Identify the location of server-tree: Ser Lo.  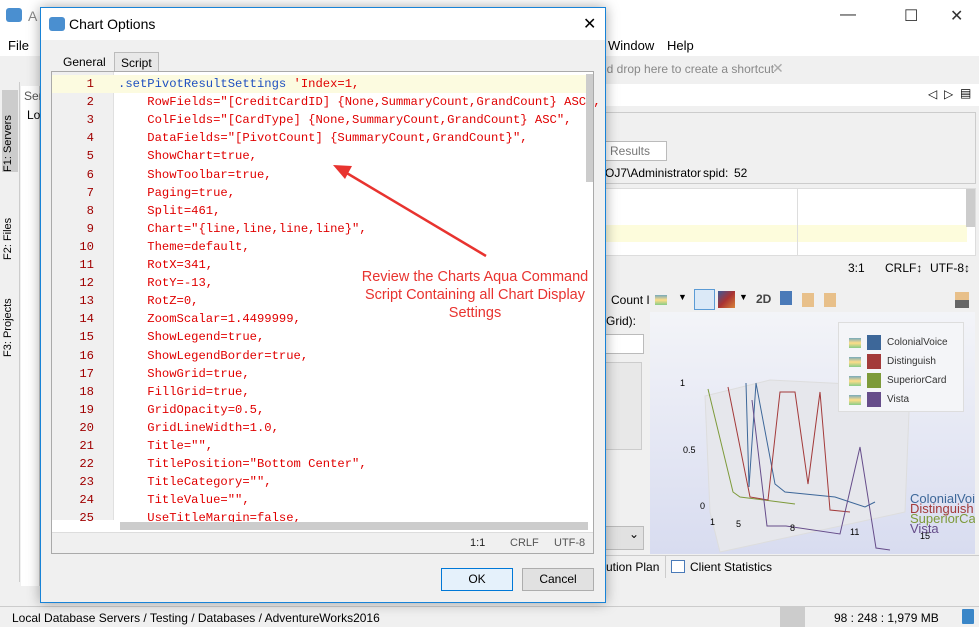
(32, 336).